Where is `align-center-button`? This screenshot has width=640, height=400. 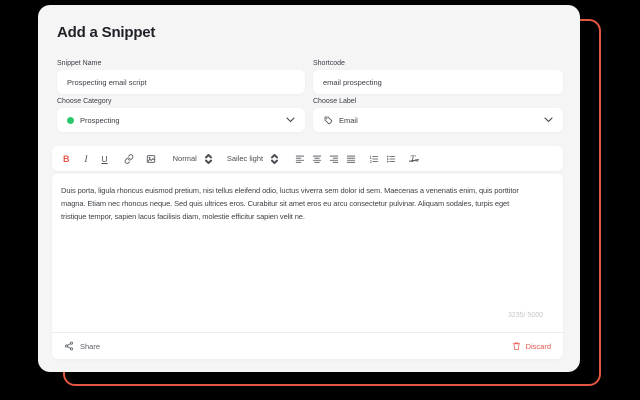 align-center-button is located at coordinates (317, 159).